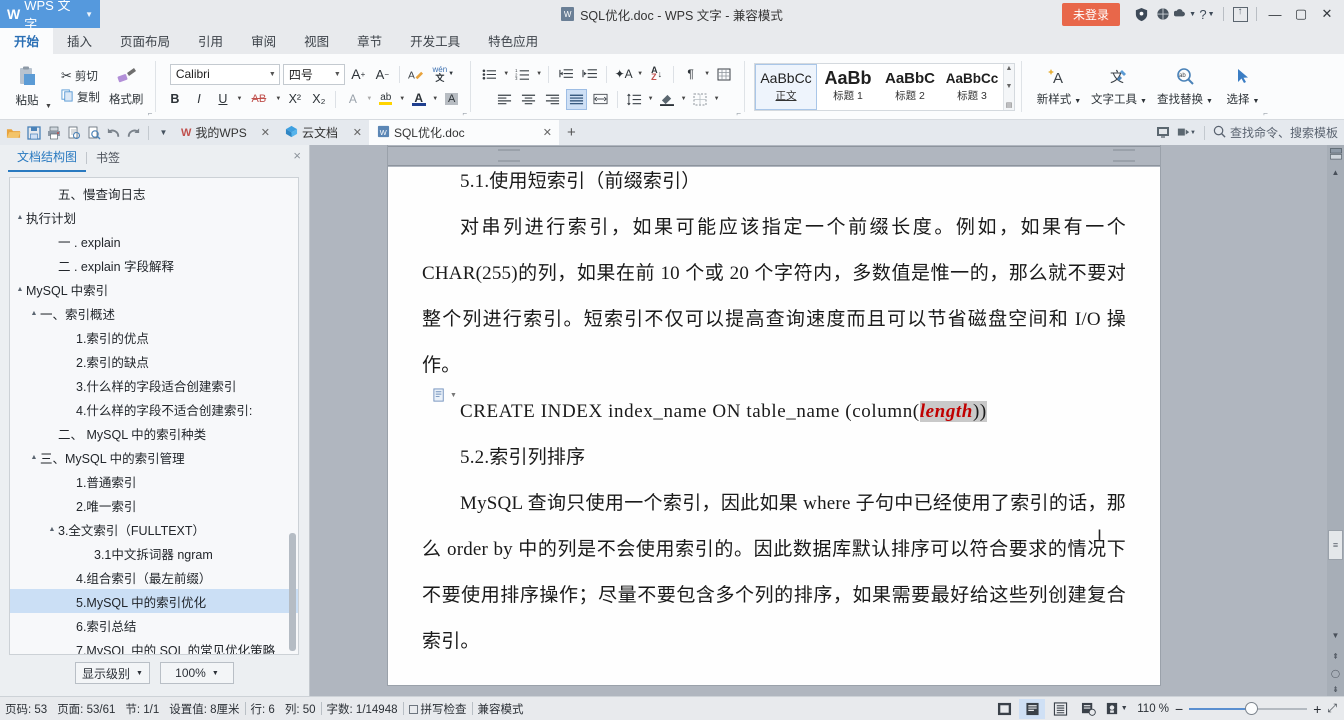 The width and height of the screenshot is (1344, 720). What do you see at coordinates (80, 76) in the screenshot?
I see `cut-button: ✂ 剪切` at bounding box center [80, 76].